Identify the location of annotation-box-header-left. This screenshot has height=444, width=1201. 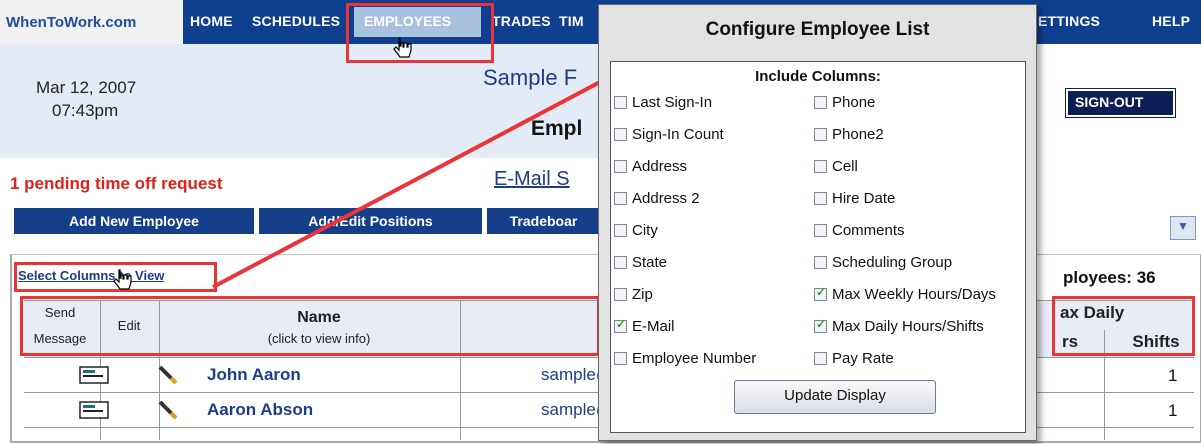
(310, 326).